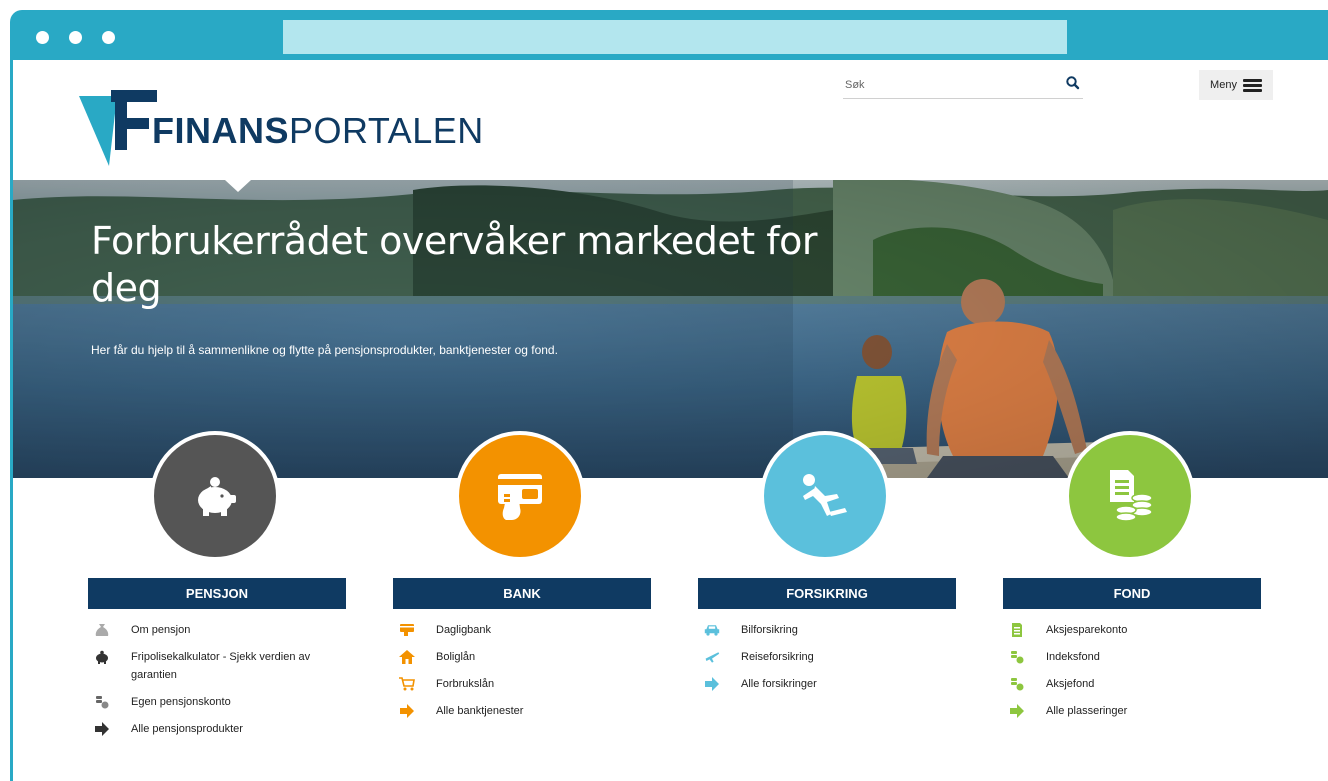 The width and height of the screenshot is (1328, 781). What do you see at coordinates (456, 657) in the screenshot?
I see `link-label: Boliglån` at bounding box center [456, 657].